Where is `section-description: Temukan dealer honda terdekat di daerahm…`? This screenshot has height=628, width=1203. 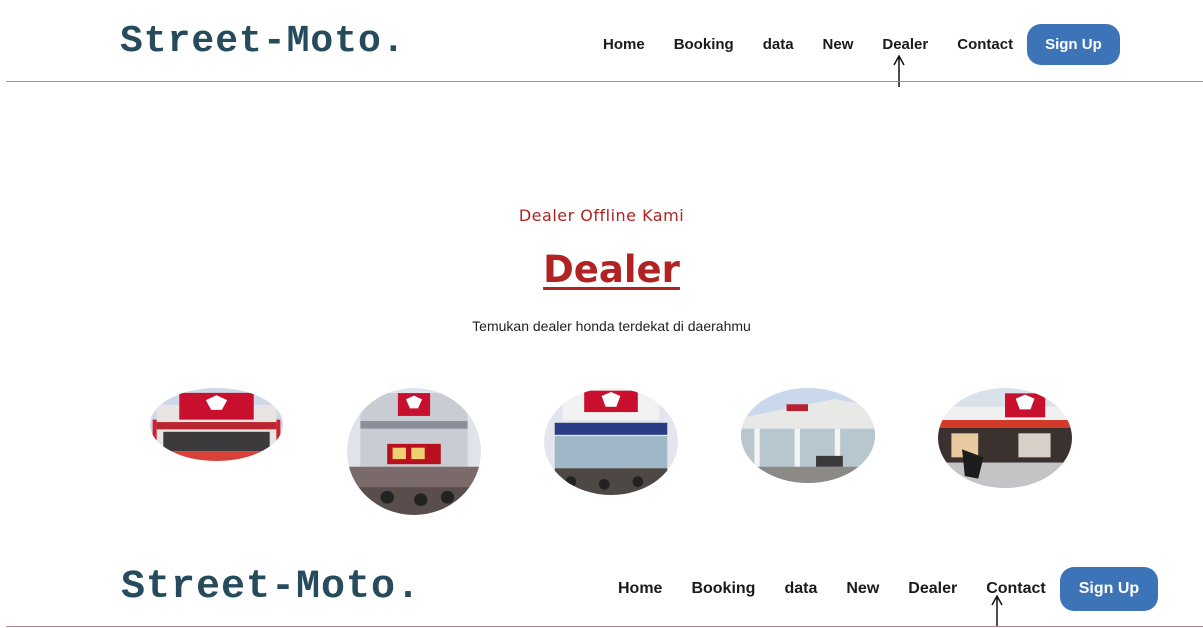
section-description: Temukan dealer honda terdekat di daerahm… is located at coordinates (611, 326).